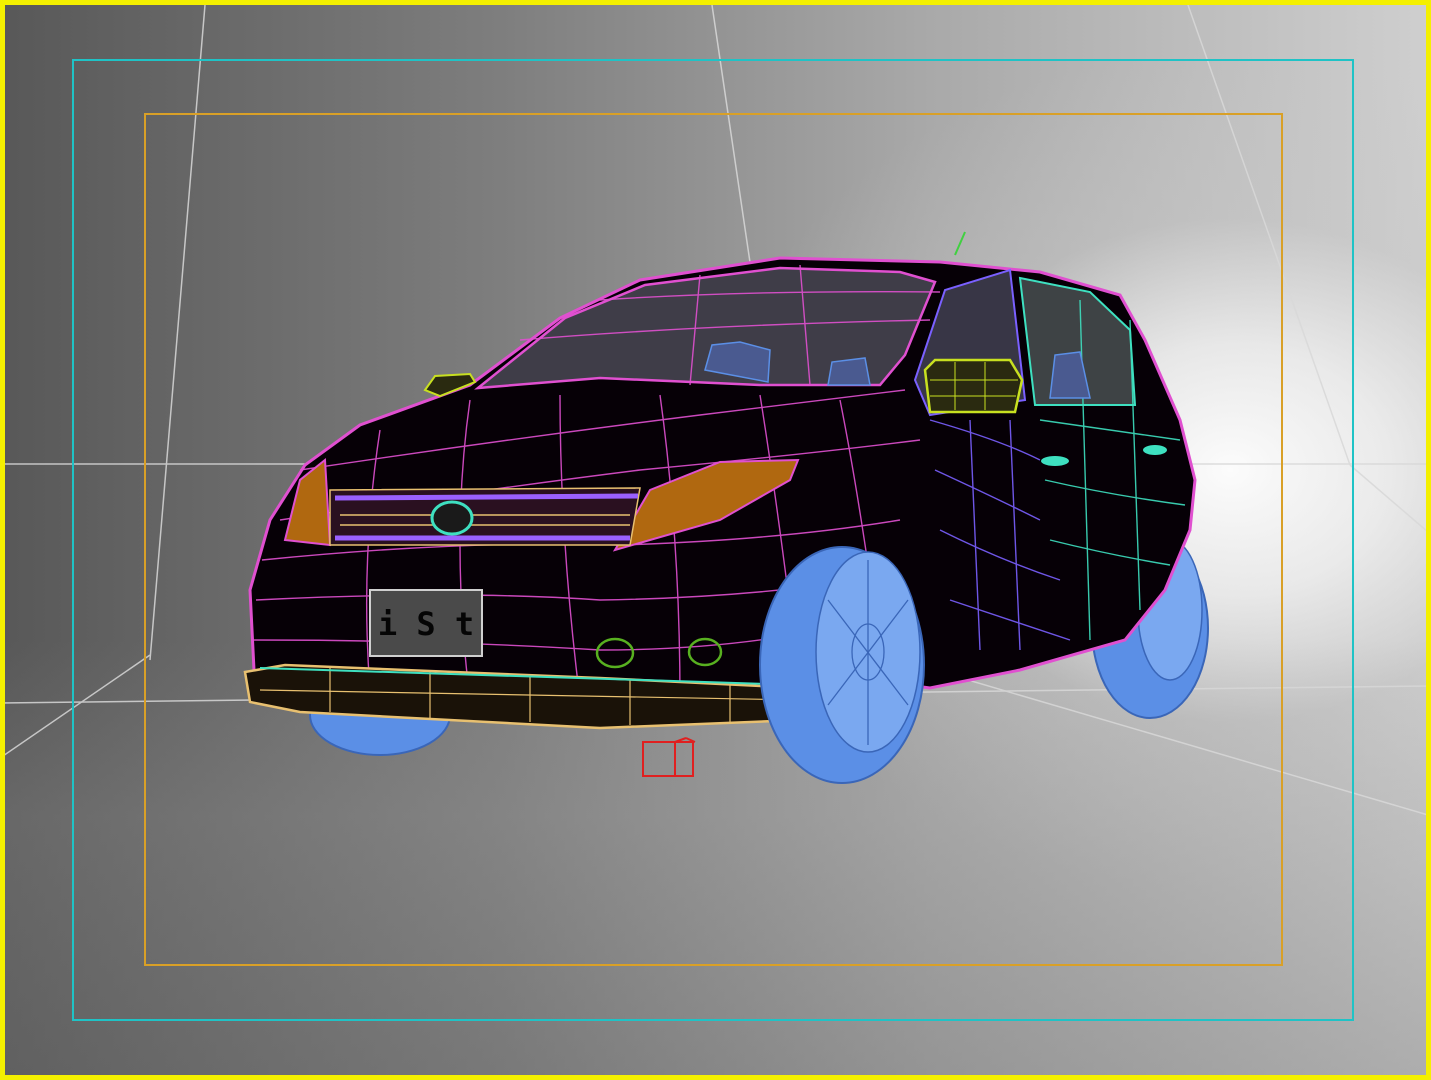 The image size is (1431, 1080). What do you see at coordinates (1155, 450) in the screenshot?
I see `door-handle-rear` at bounding box center [1155, 450].